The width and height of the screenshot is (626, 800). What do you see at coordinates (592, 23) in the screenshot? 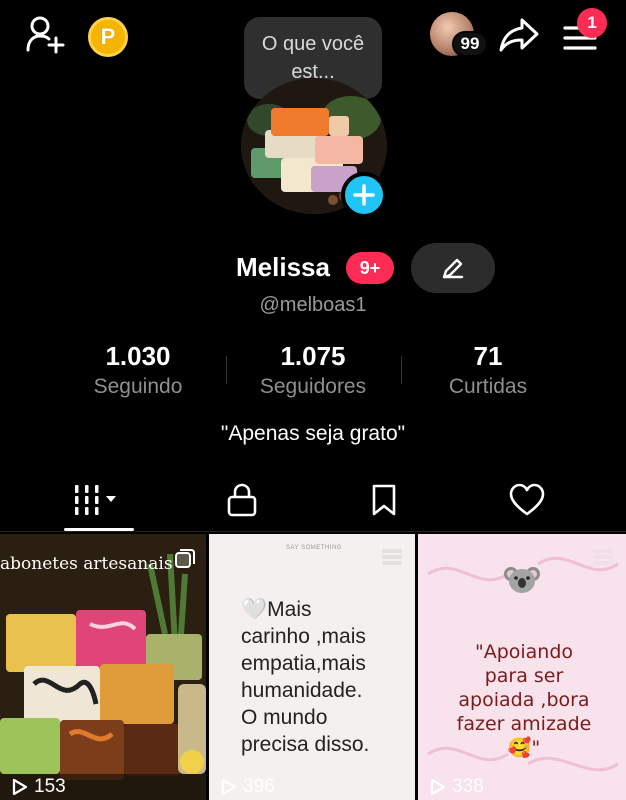
I see `menu-notification-badge: 1` at bounding box center [592, 23].